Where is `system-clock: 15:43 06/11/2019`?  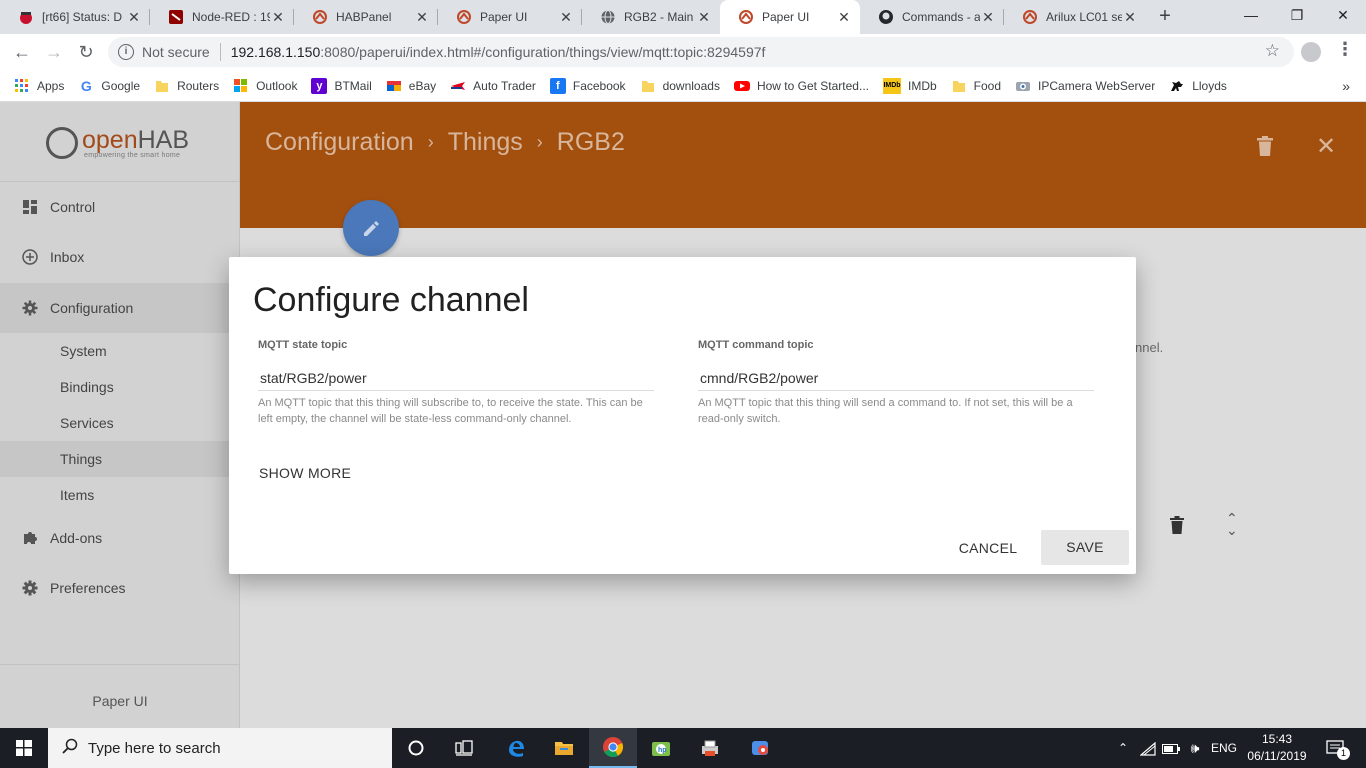 system-clock: 15:43 06/11/2019 is located at coordinates (1277, 748).